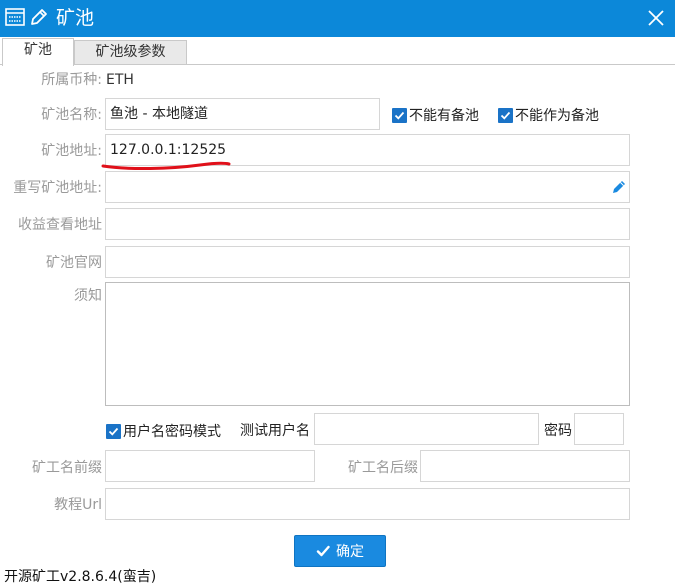 The width and height of the screenshot is (675, 587). Describe the element at coordinates (367, 504) in the screenshot. I see `tutorial-url-input` at that location.